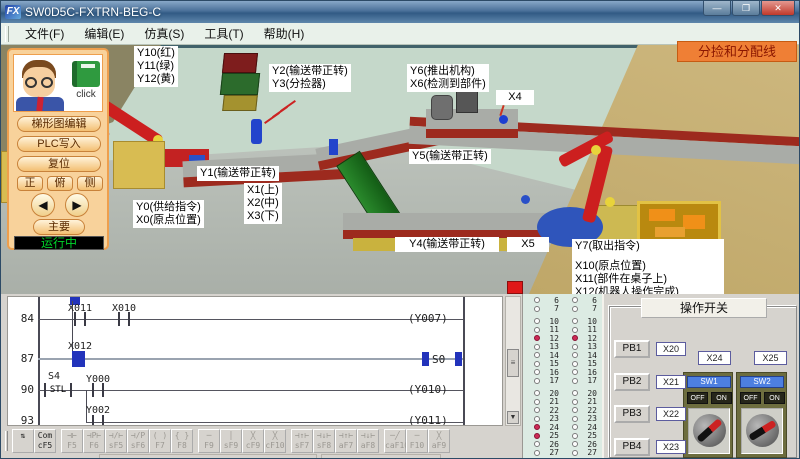 The width and height of the screenshot is (800, 459). I want to click on ladder-tool-F5: ⊣⊢ F5, so click(72, 441).